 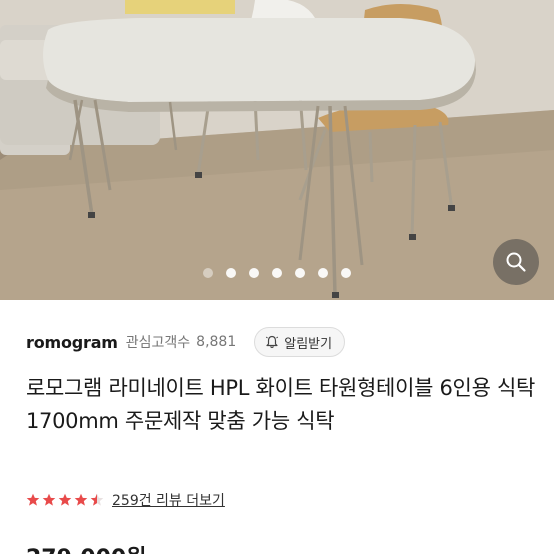 I want to click on search-icon, so click(x=516, y=262).